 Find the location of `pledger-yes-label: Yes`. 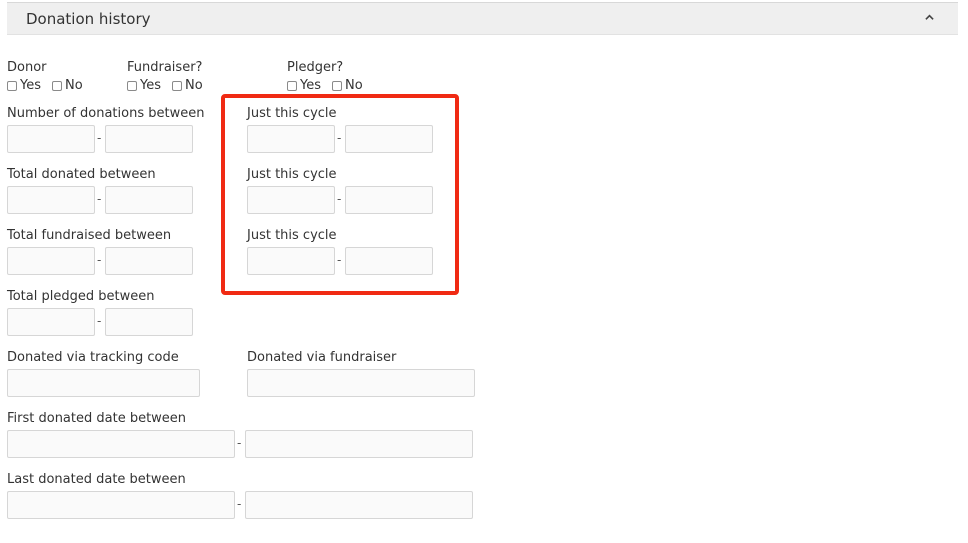

pledger-yes-label: Yes is located at coordinates (310, 85).